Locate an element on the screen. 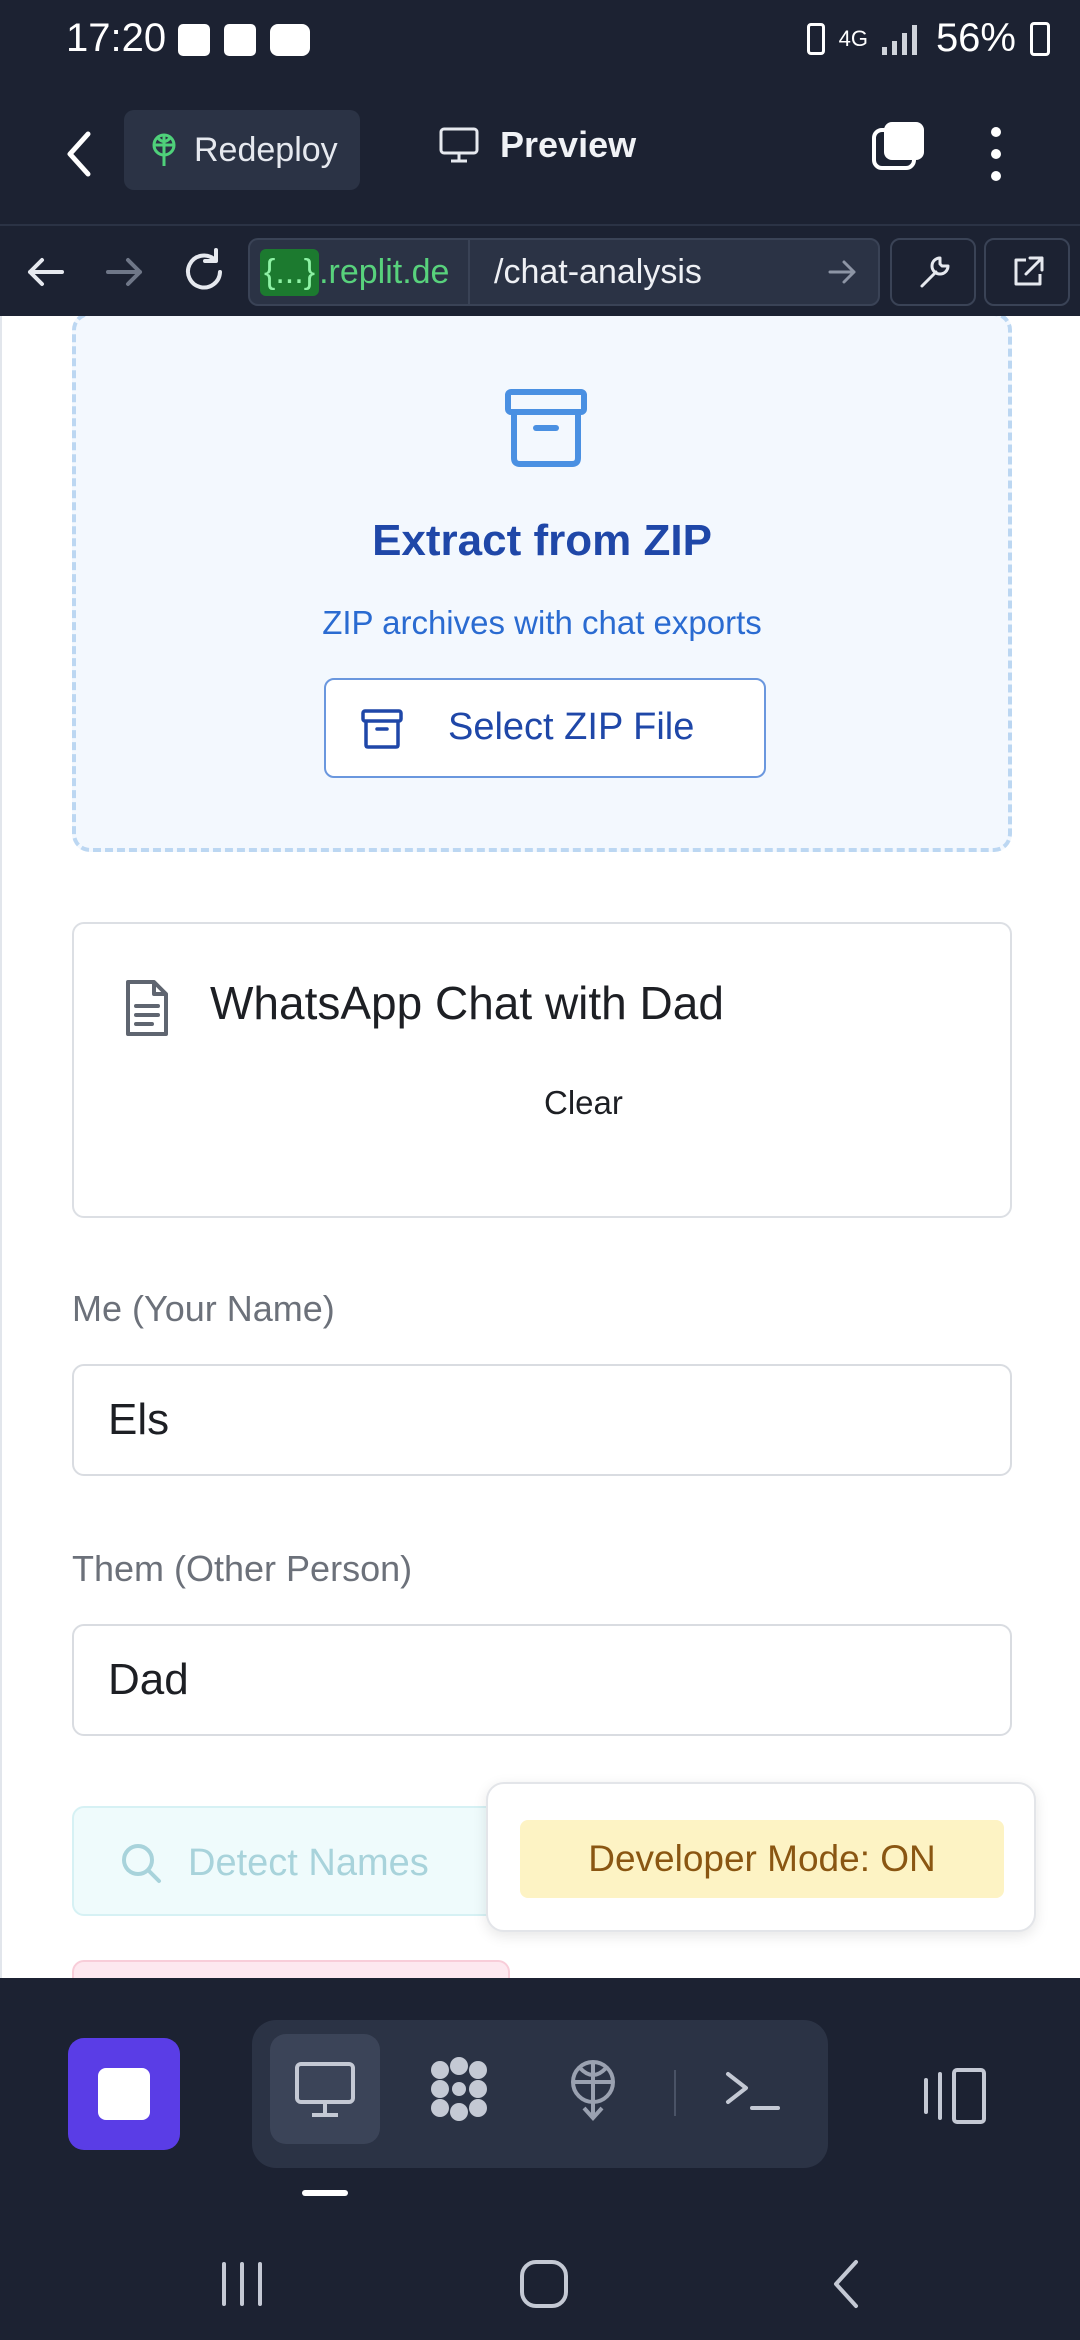  android-navigation-bar is located at coordinates (540, 2285).